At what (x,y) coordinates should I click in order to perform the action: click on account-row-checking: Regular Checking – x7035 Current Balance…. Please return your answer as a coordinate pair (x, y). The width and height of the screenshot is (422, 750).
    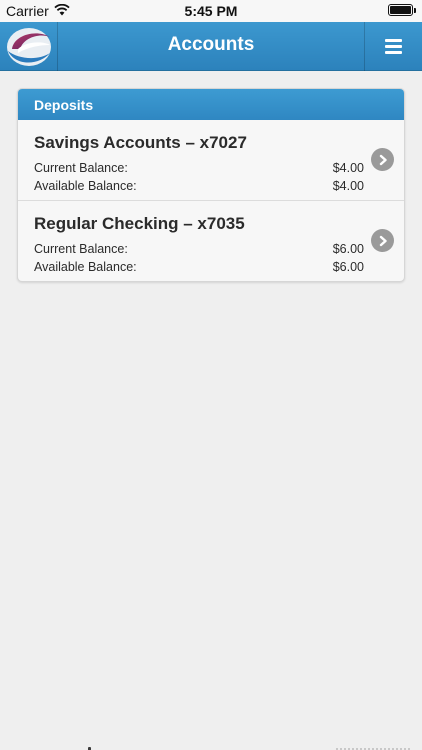
    Looking at the image, I should click on (211, 241).